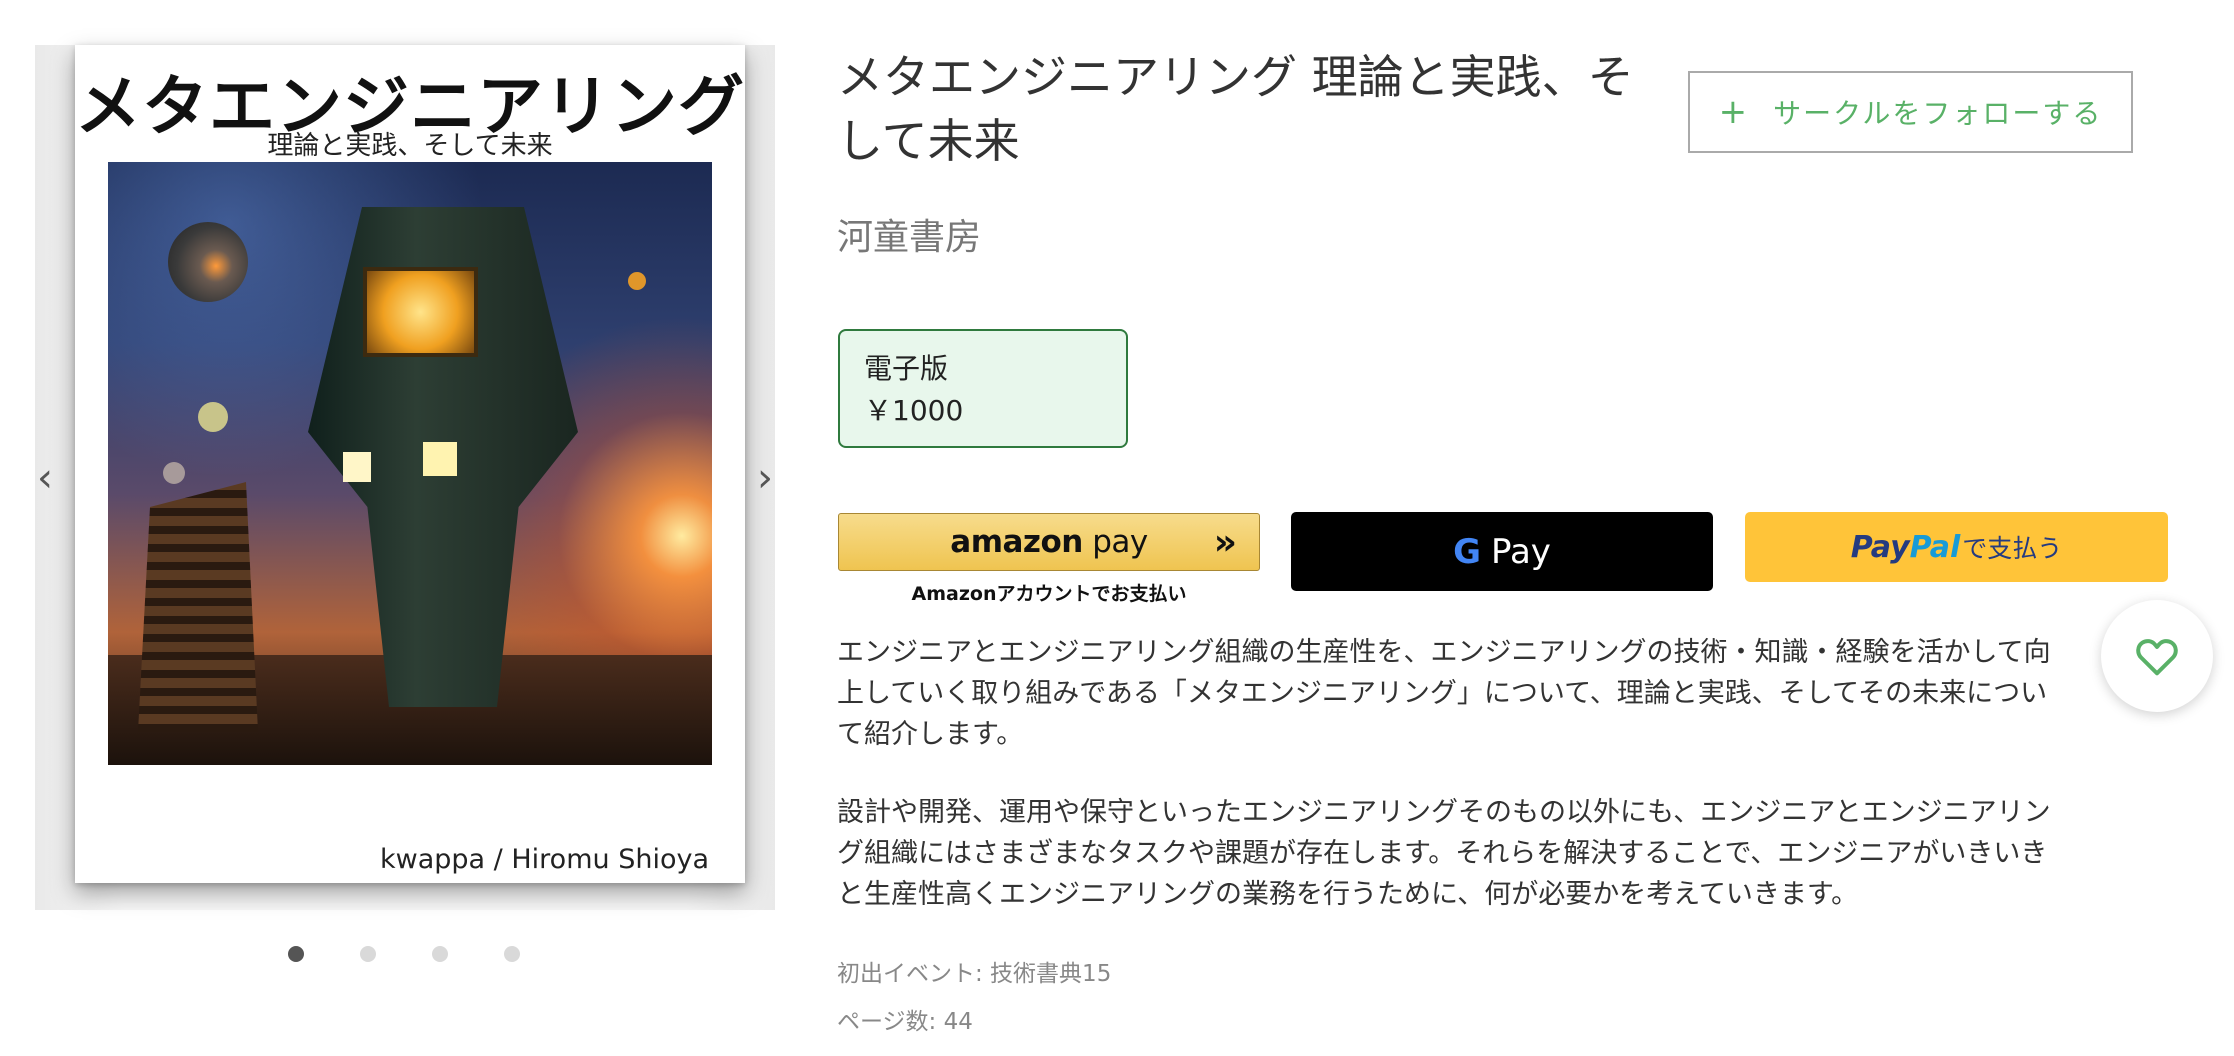 This screenshot has width=2234, height=1056. I want to click on google-g-icon: G, so click(1467, 551).